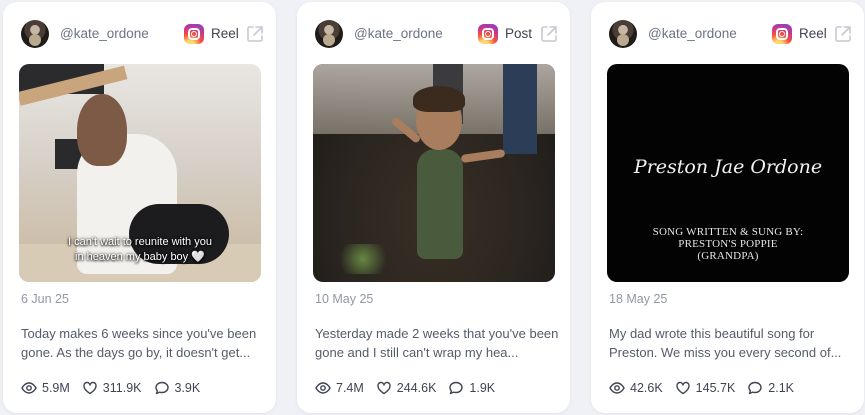 This screenshot has height=415, width=865. Describe the element at coordinates (140, 257) in the screenshot. I see `video-caption-line: in heaven my baby boy 🤍` at that location.